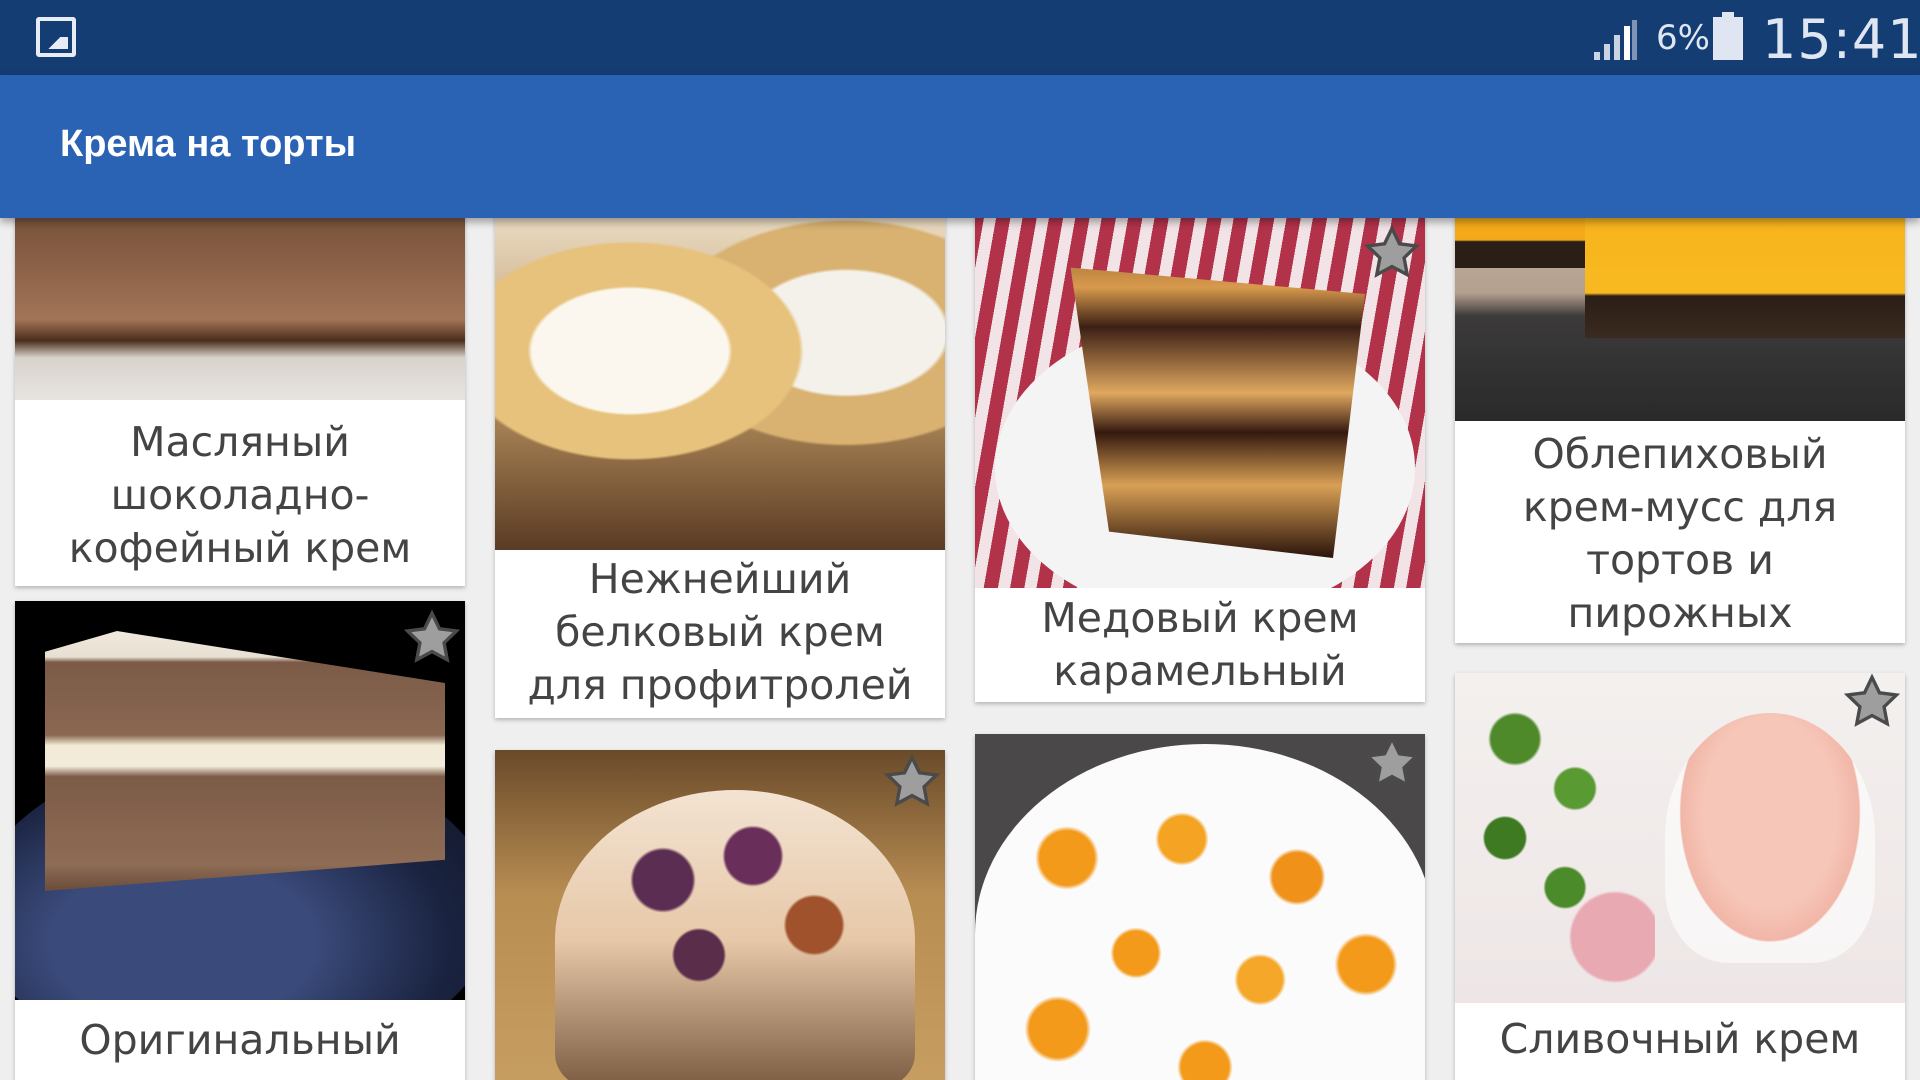  I want to click on recipe-card: Оригинальный крем с, so click(240, 840).